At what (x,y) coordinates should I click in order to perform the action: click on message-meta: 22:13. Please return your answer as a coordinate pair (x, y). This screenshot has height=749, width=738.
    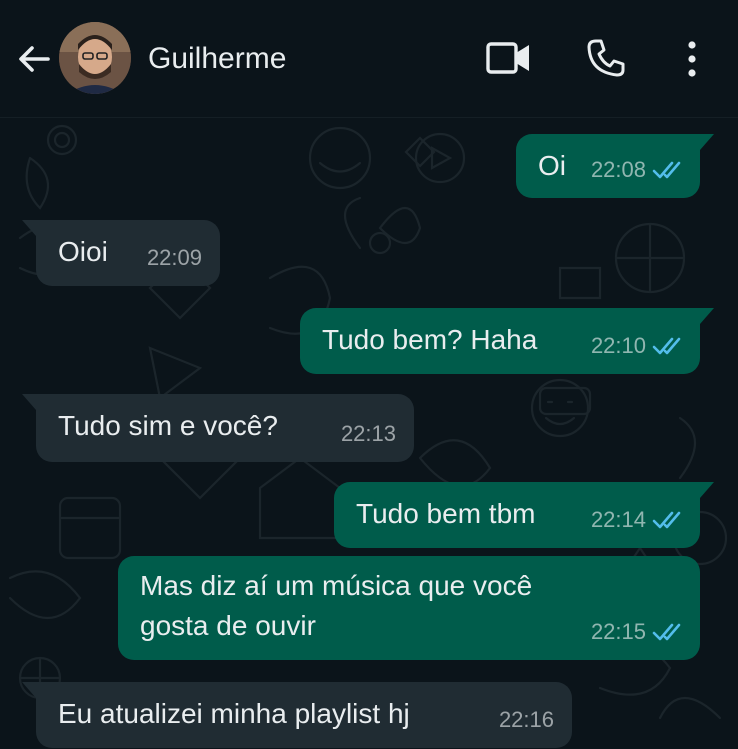
    Looking at the image, I should click on (368, 434).